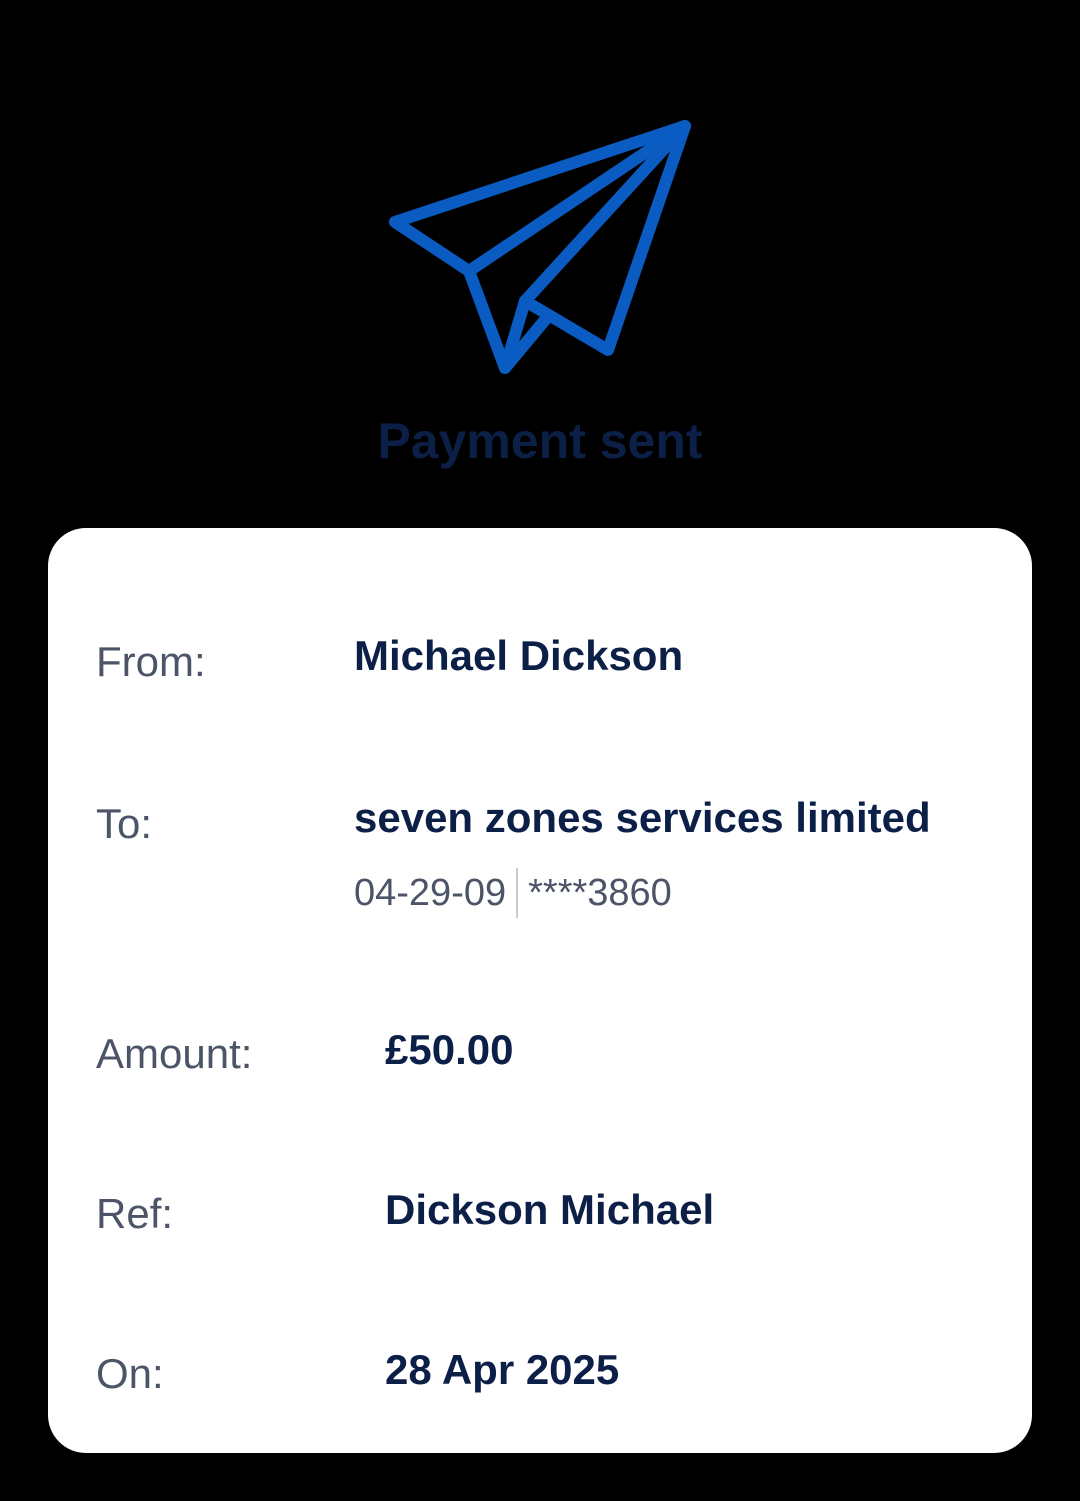  What do you see at coordinates (600, 892) in the screenshot?
I see `account-number: ****3860` at bounding box center [600, 892].